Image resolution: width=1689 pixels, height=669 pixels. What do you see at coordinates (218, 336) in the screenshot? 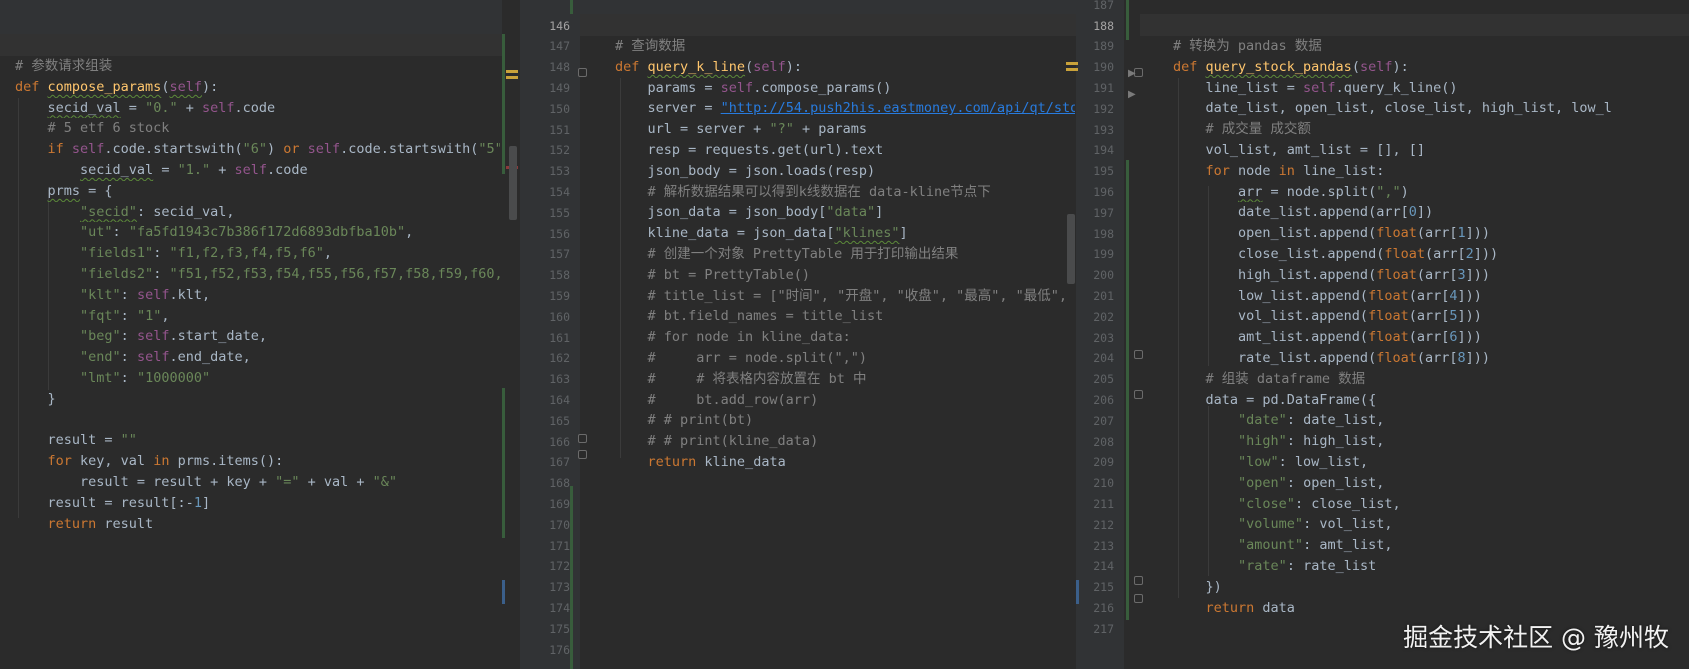
I see `code-token: .start_date,` at bounding box center [218, 336].